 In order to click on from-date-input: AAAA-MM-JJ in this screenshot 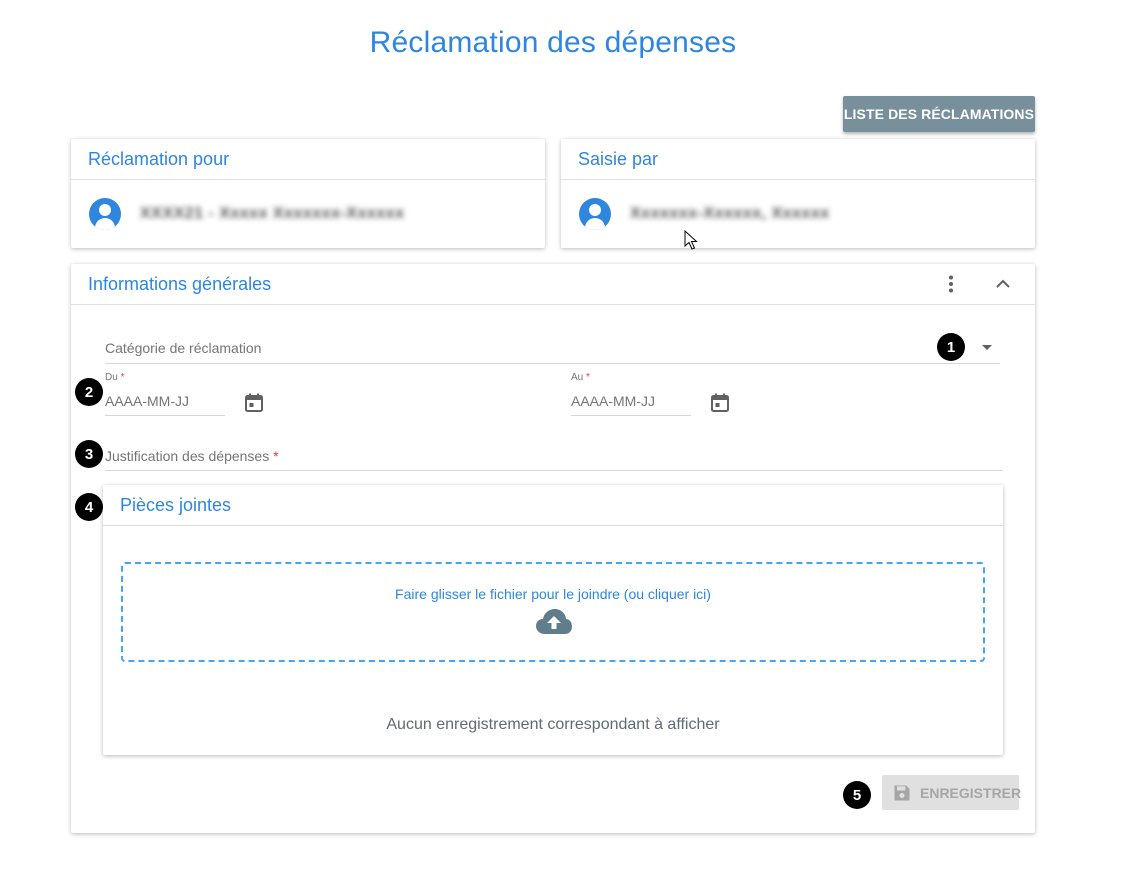, I will do `click(147, 401)`.